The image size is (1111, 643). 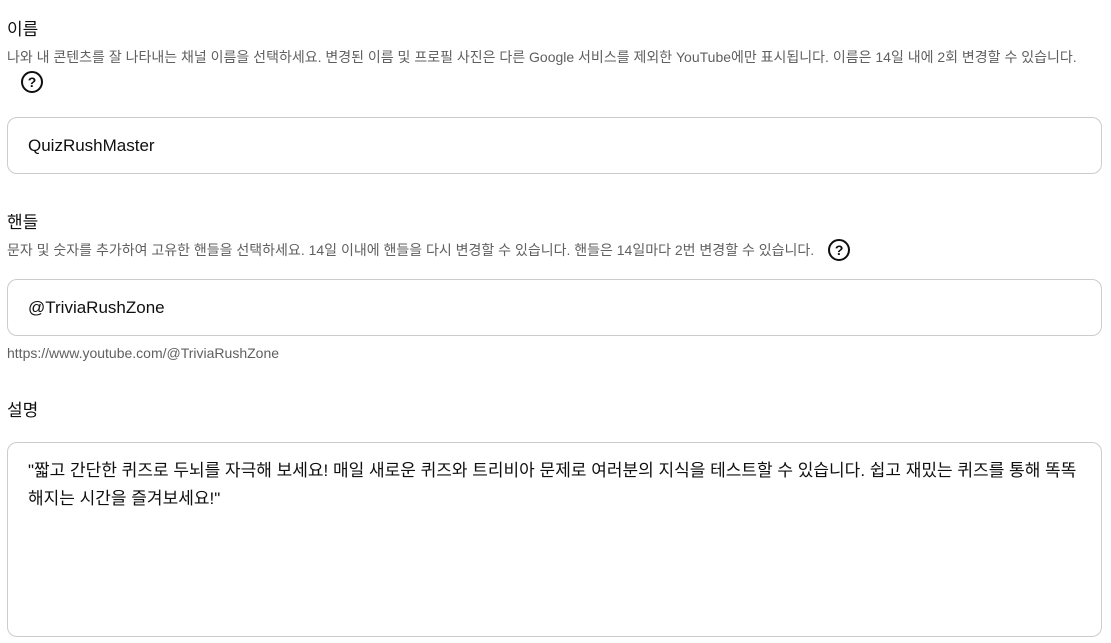 What do you see at coordinates (23, 29) in the screenshot?
I see `name-title: 이름` at bounding box center [23, 29].